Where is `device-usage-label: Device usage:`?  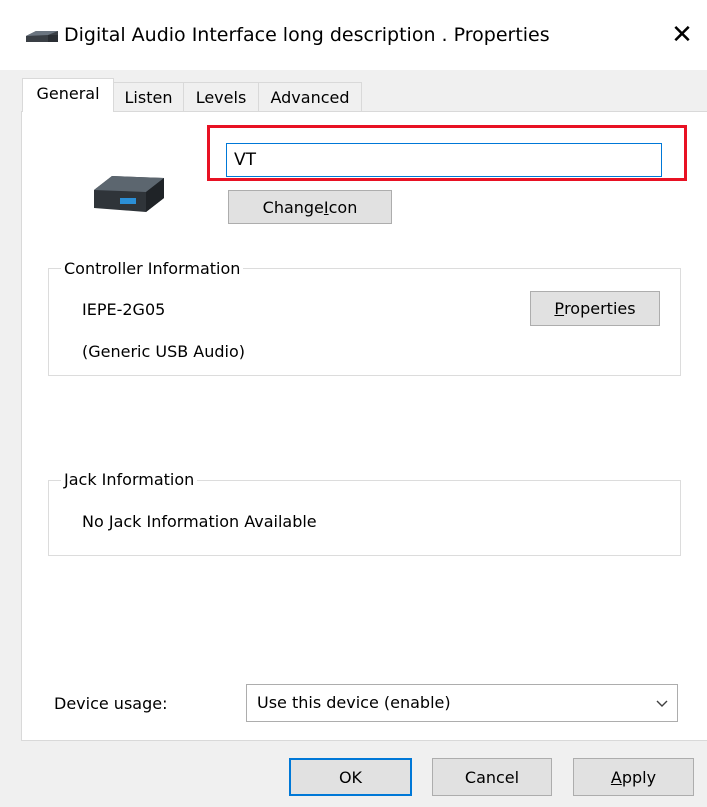
device-usage-label: Device usage: is located at coordinates (111, 703).